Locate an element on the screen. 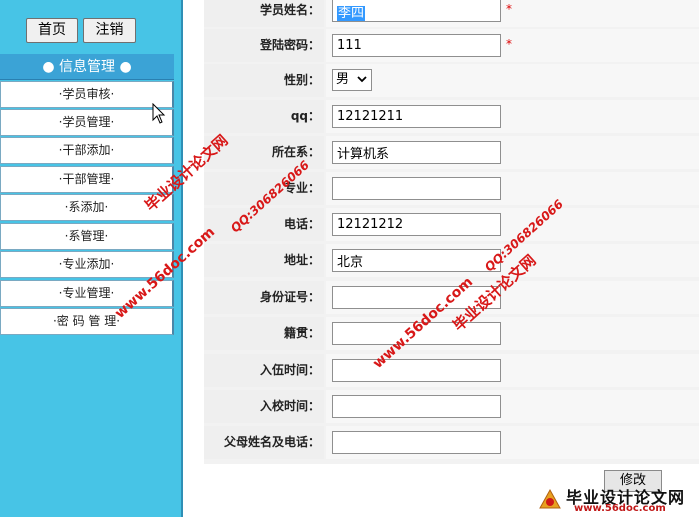 Image resolution: width=699 pixels, height=517 pixels. field-label: 身份证号： is located at coordinates (264, 297).